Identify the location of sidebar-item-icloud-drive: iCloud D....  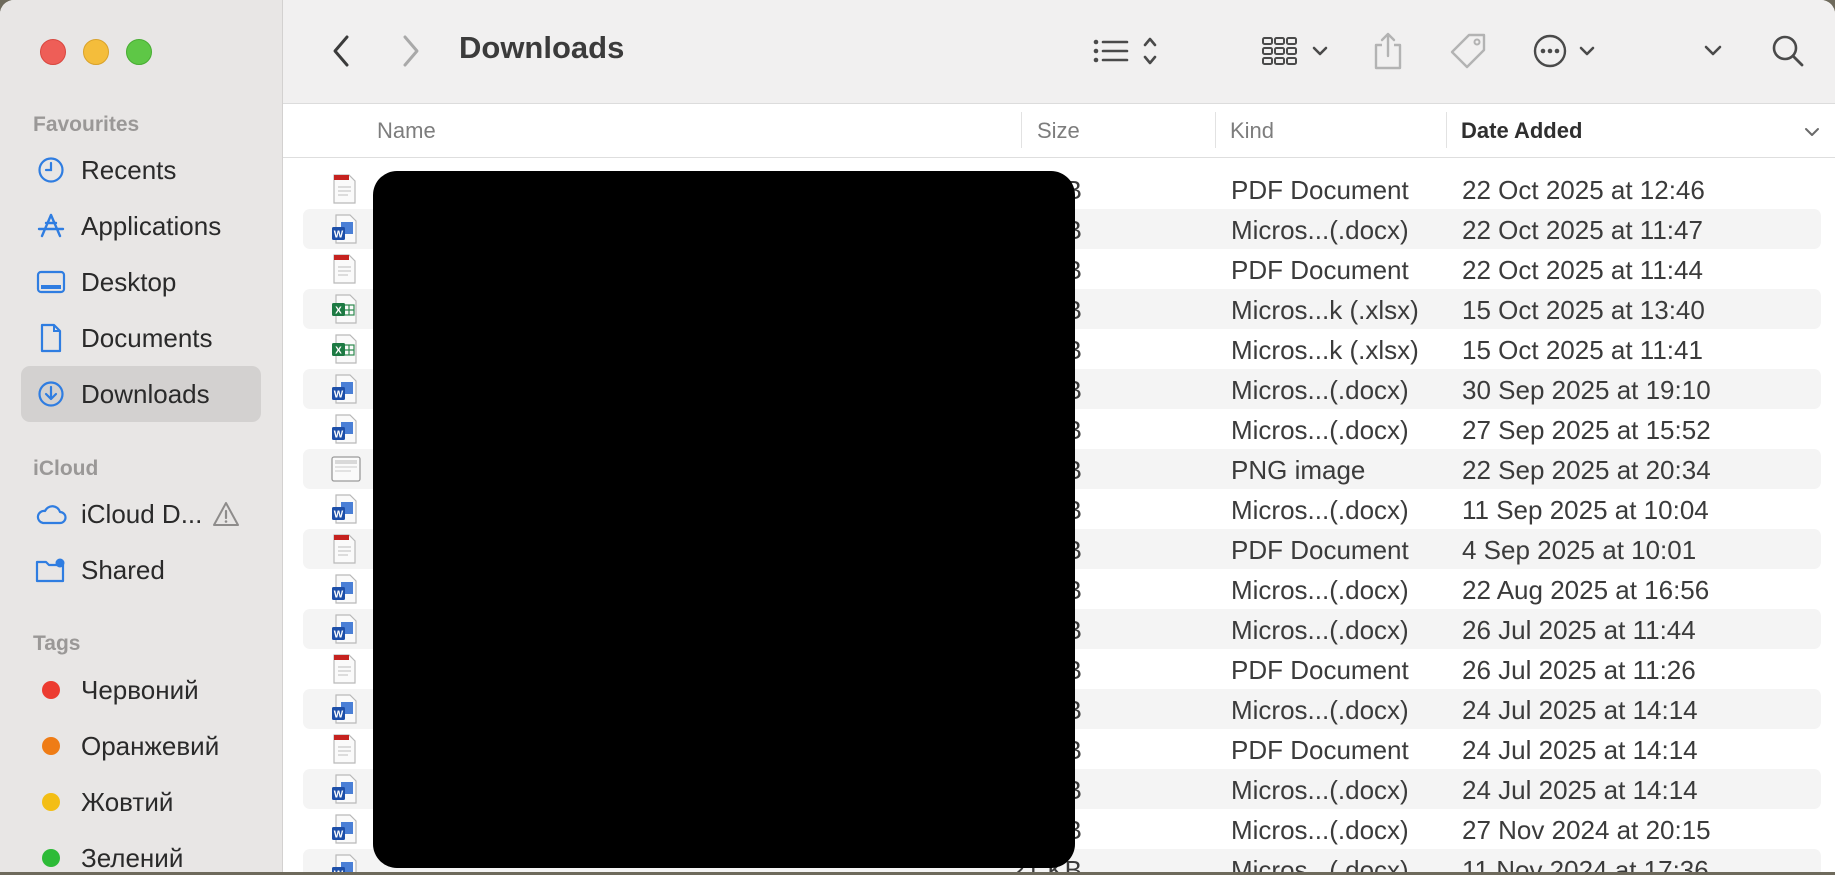
(141, 514).